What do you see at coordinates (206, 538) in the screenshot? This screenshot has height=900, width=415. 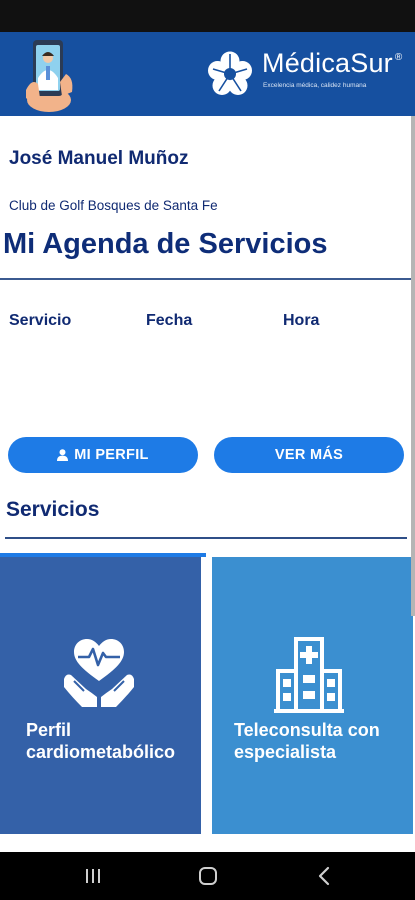 I see `services-divider` at bounding box center [206, 538].